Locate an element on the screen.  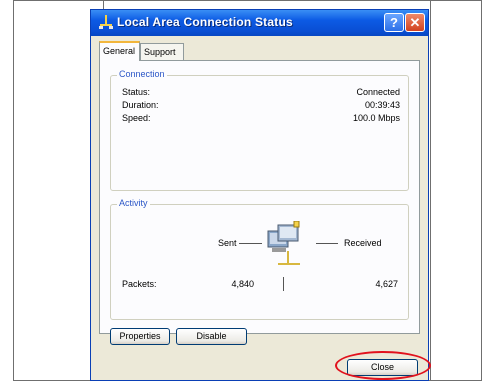
received-label: Received is located at coordinates (363, 243).